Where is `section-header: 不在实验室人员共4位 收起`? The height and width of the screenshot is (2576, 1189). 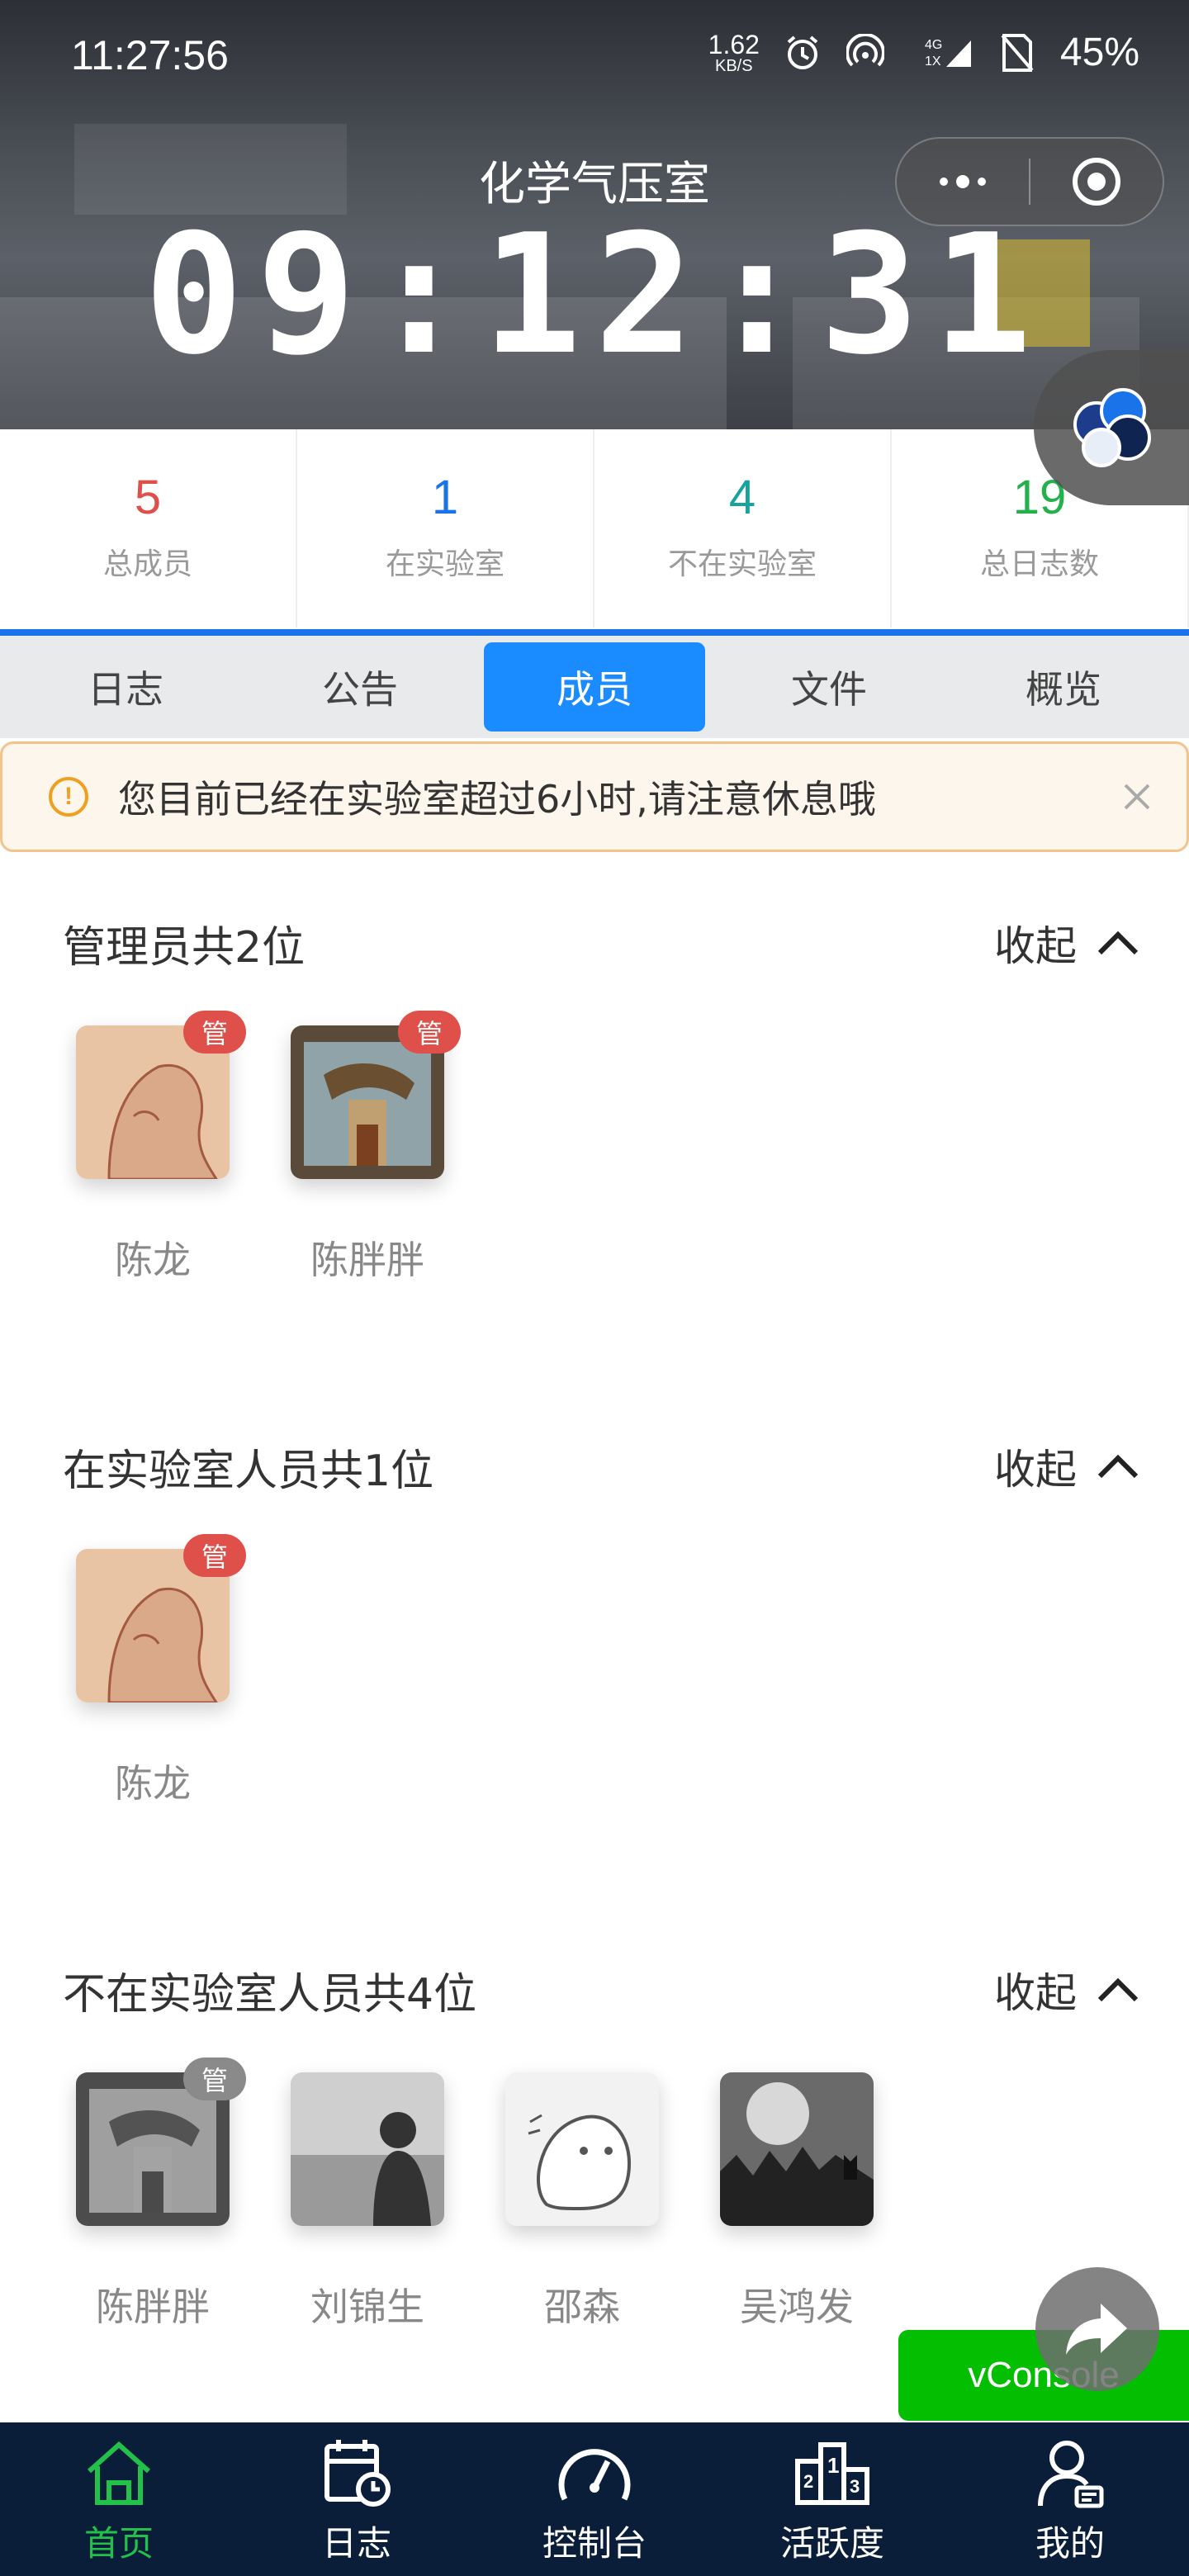 section-header: 不在实验室人员共4位 收起 is located at coordinates (594, 1990).